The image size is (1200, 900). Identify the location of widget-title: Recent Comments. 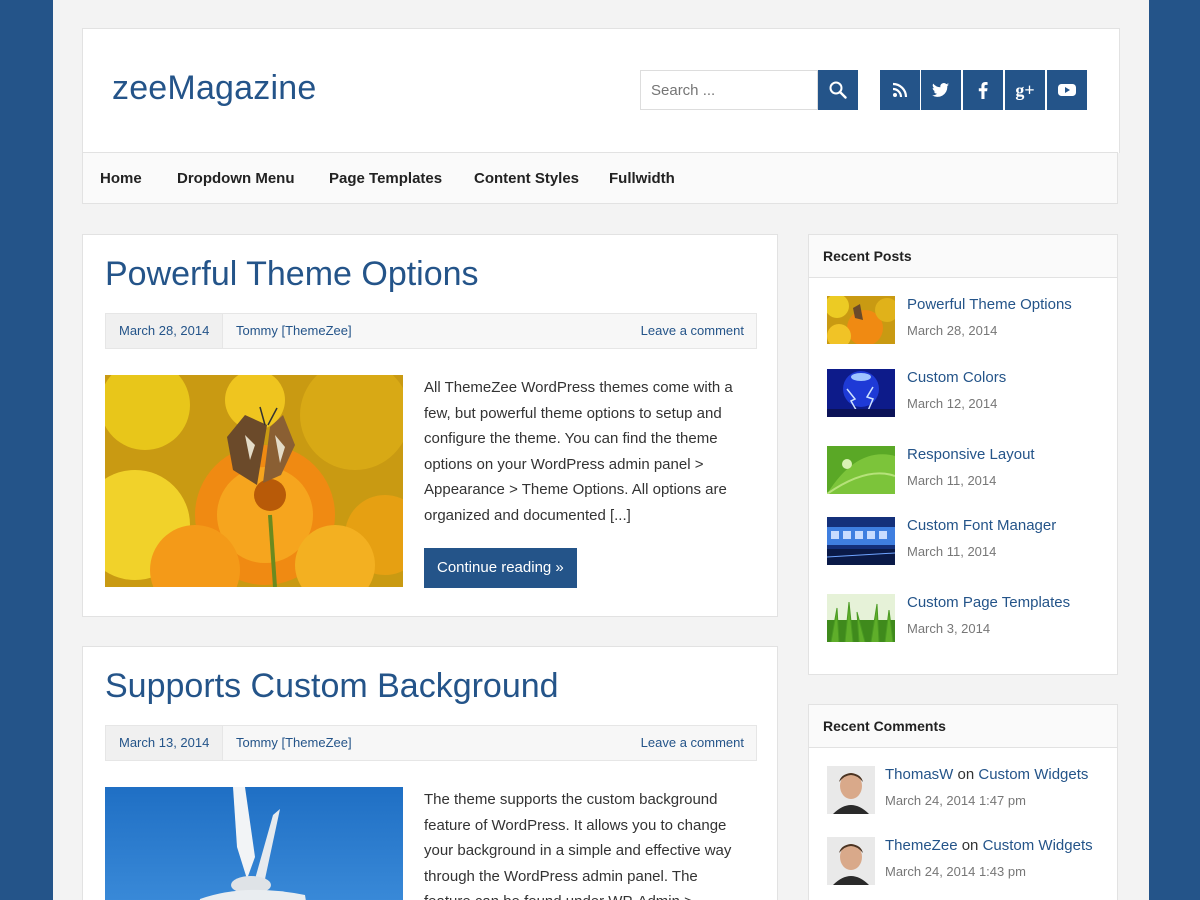
(963, 726).